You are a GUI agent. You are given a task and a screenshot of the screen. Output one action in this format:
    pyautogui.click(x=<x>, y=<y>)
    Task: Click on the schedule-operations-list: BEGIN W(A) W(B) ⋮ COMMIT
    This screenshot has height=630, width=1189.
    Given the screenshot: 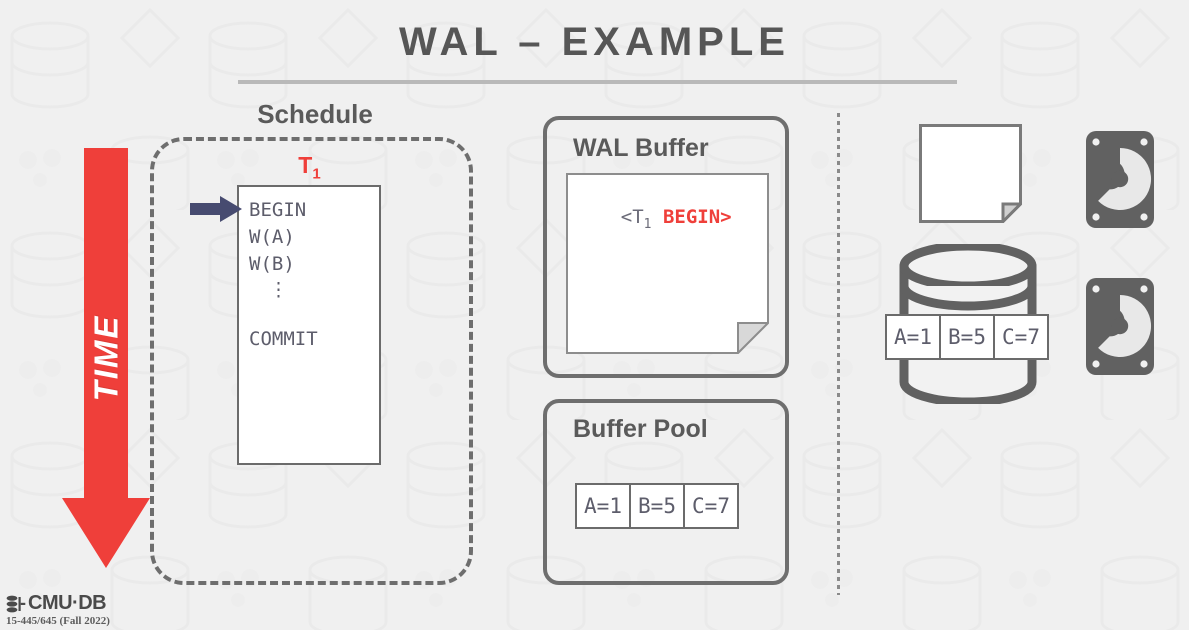 What is the action you would take?
    pyautogui.click(x=309, y=325)
    